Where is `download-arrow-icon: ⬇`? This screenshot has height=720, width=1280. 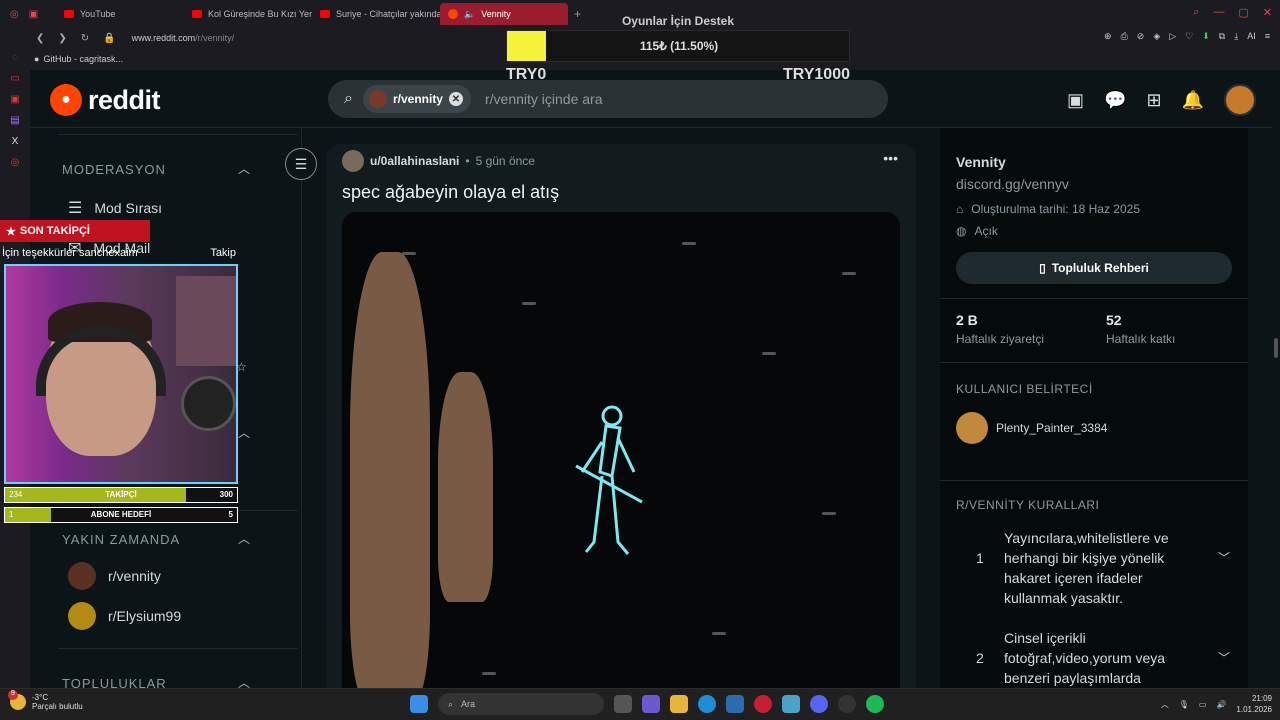 download-arrow-icon: ⬇ is located at coordinates (1206, 36).